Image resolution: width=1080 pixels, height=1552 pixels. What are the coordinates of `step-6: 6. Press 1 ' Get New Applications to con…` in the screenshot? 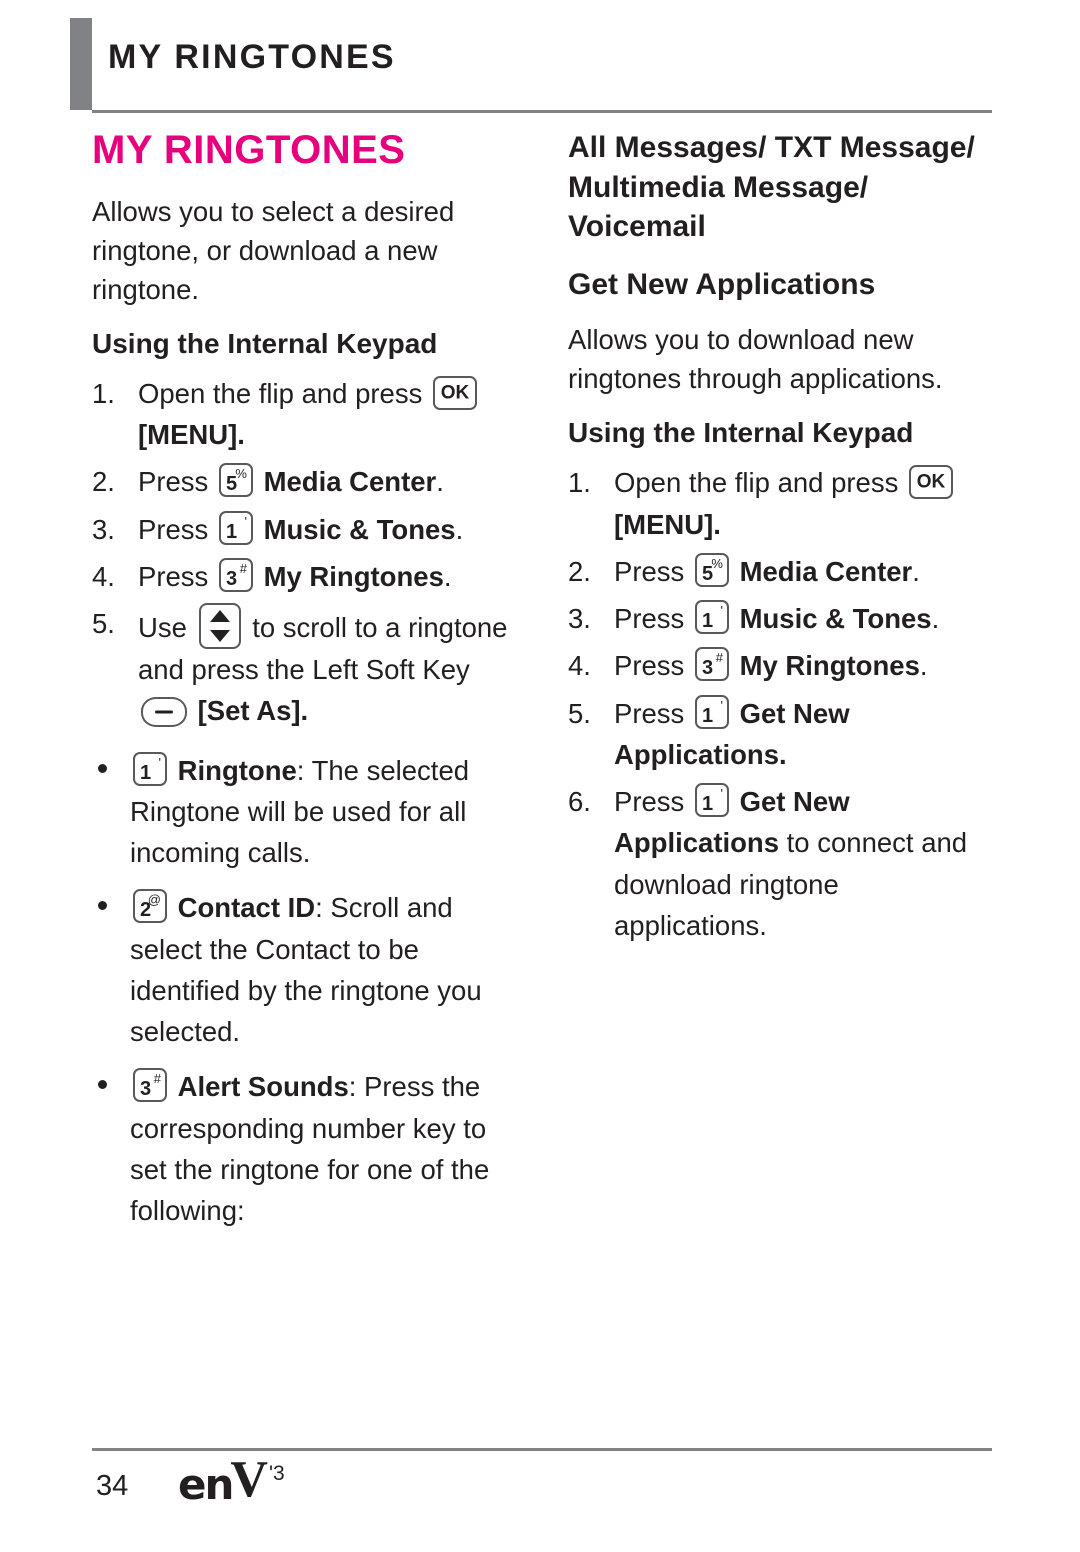 It's located at (778, 863).